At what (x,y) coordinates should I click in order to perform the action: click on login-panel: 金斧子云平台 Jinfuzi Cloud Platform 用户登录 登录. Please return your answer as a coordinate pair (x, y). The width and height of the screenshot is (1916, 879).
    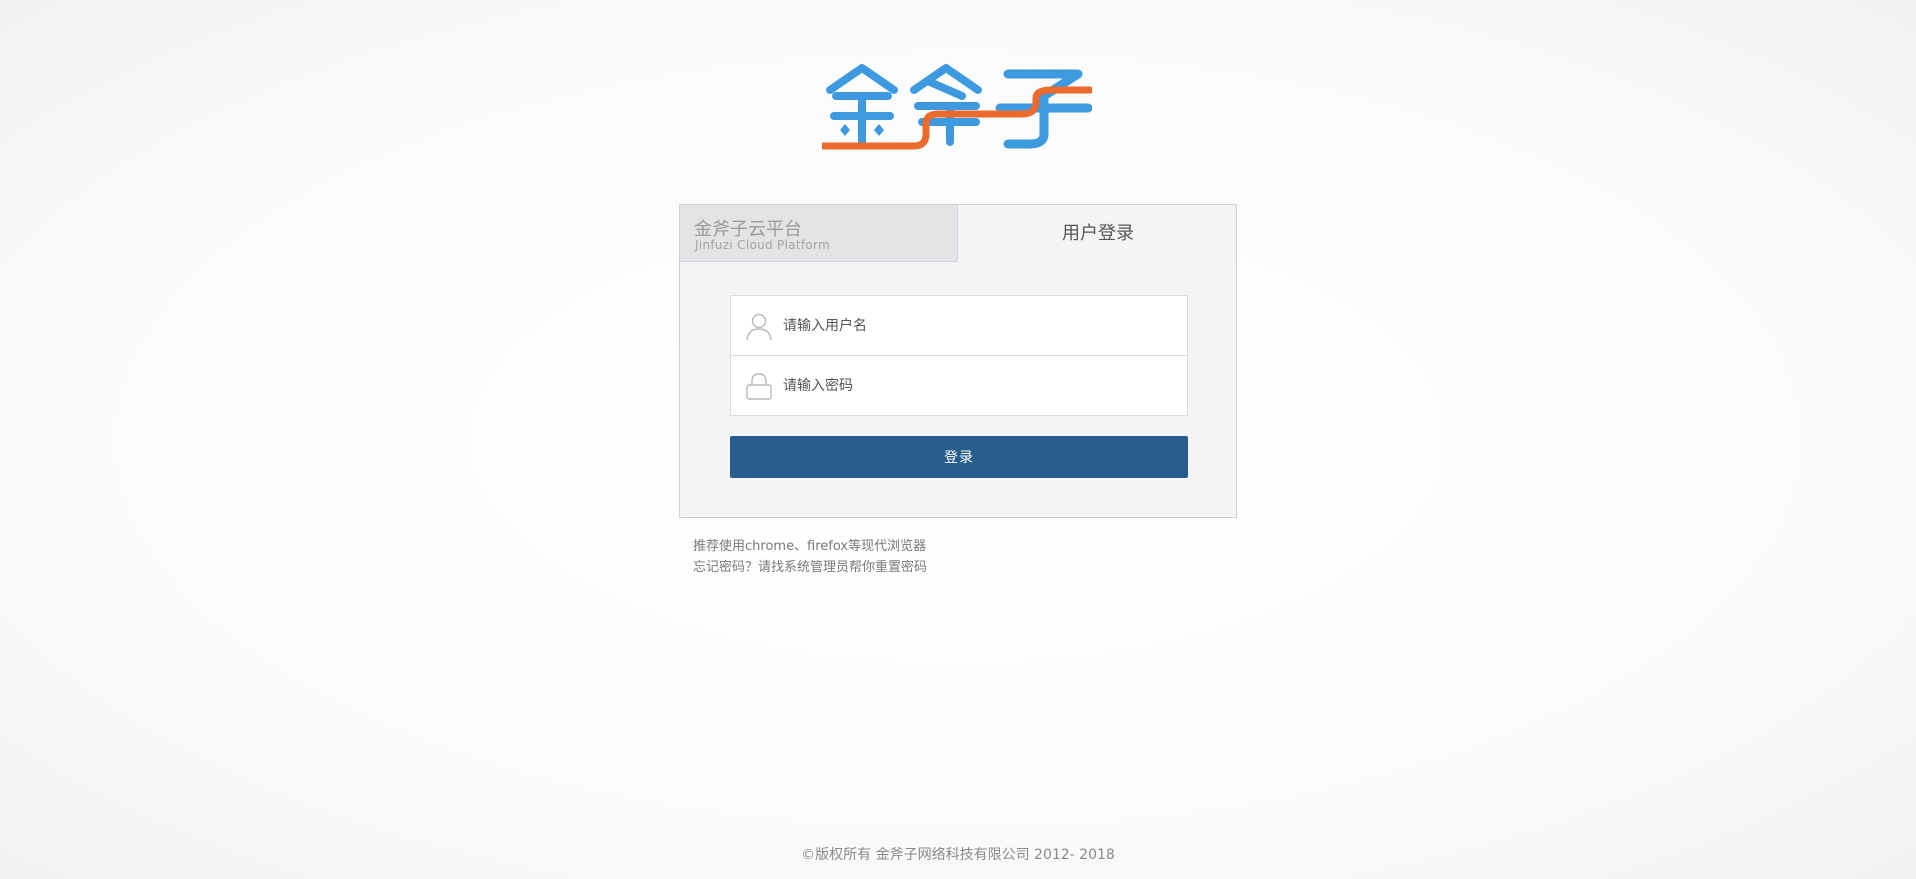
    Looking at the image, I should click on (958, 361).